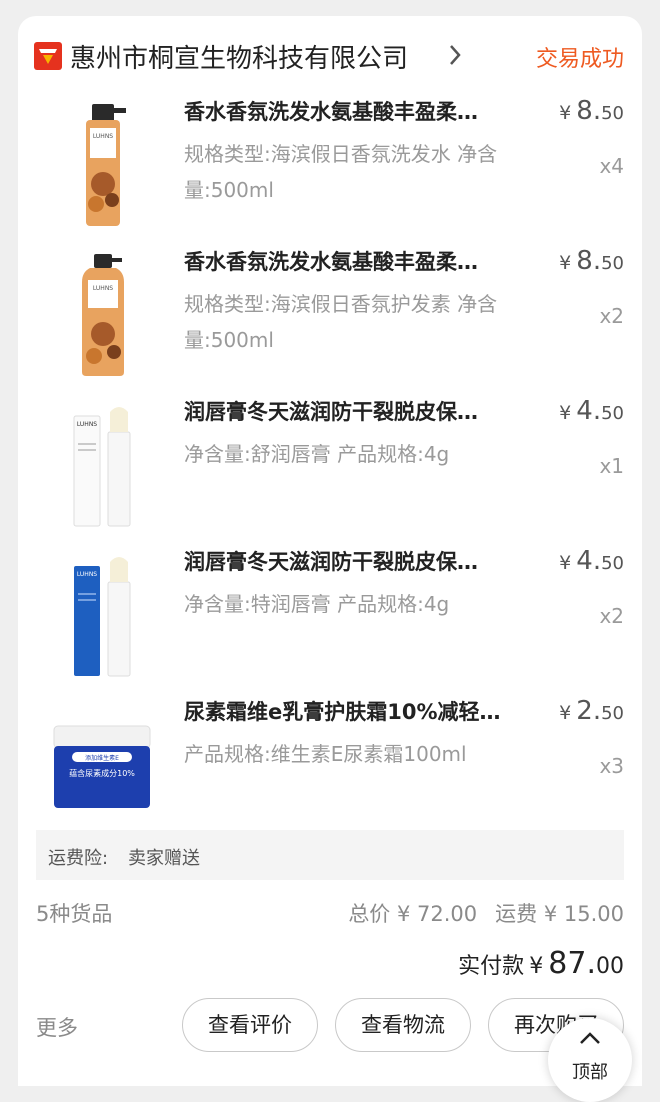 The image size is (660, 1102). Describe the element at coordinates (317, 604) in the screenshot. I see `item-spec: 净含量:特润唇膏 产品规格:4g` at that location.